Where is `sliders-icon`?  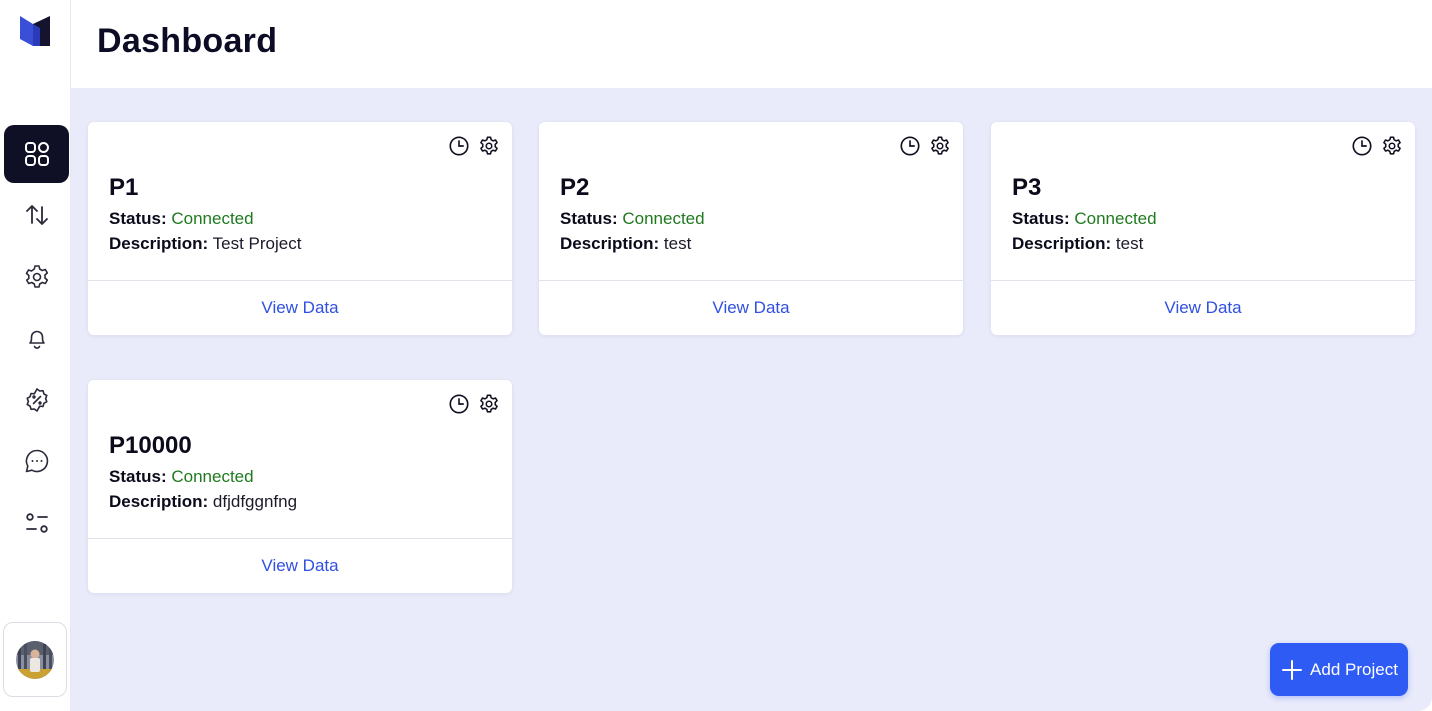
sliders-icon is located at coordinates (36, 523).